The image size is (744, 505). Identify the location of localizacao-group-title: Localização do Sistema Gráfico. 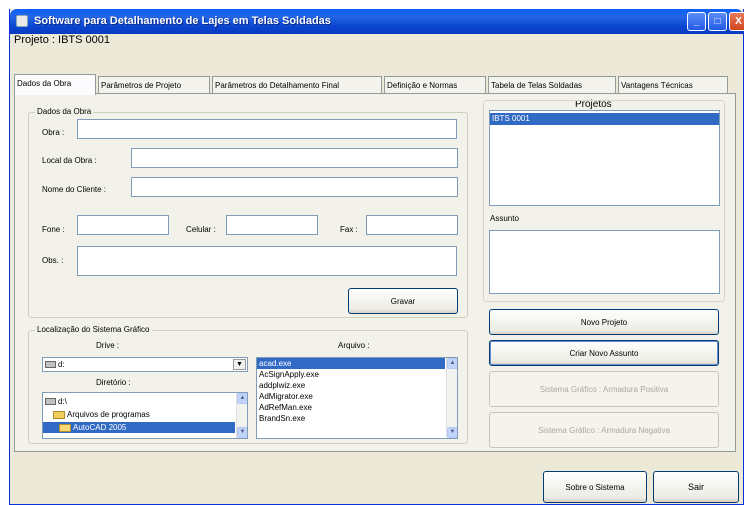
(93, 329).